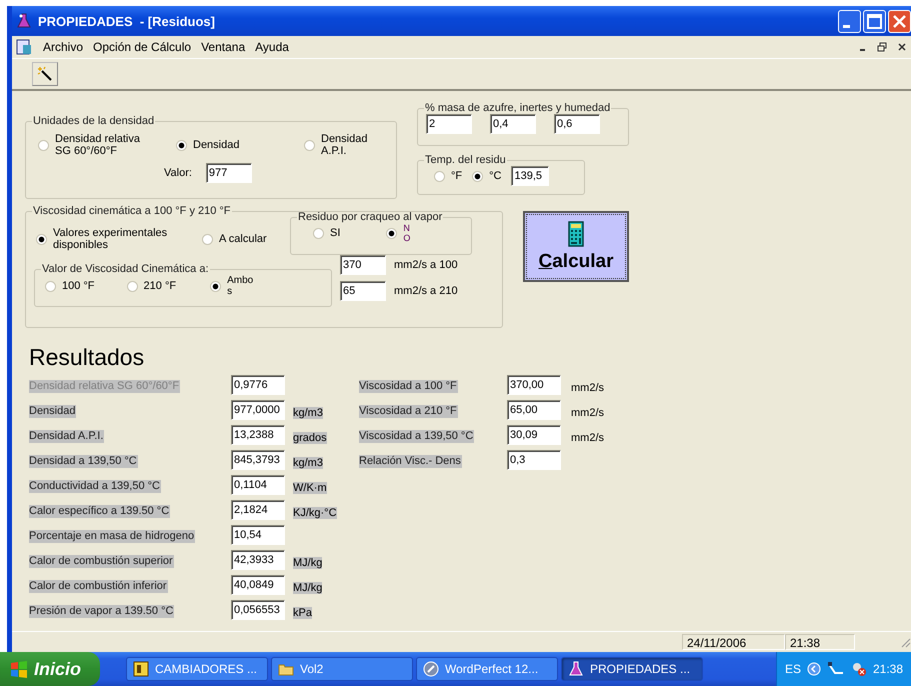 The height and width of the screenshot is (686, 911). What do you see at coordinates (19, 669) in the screenshot?
I see `windows-flag-icon` at bounding box center [19, 669].